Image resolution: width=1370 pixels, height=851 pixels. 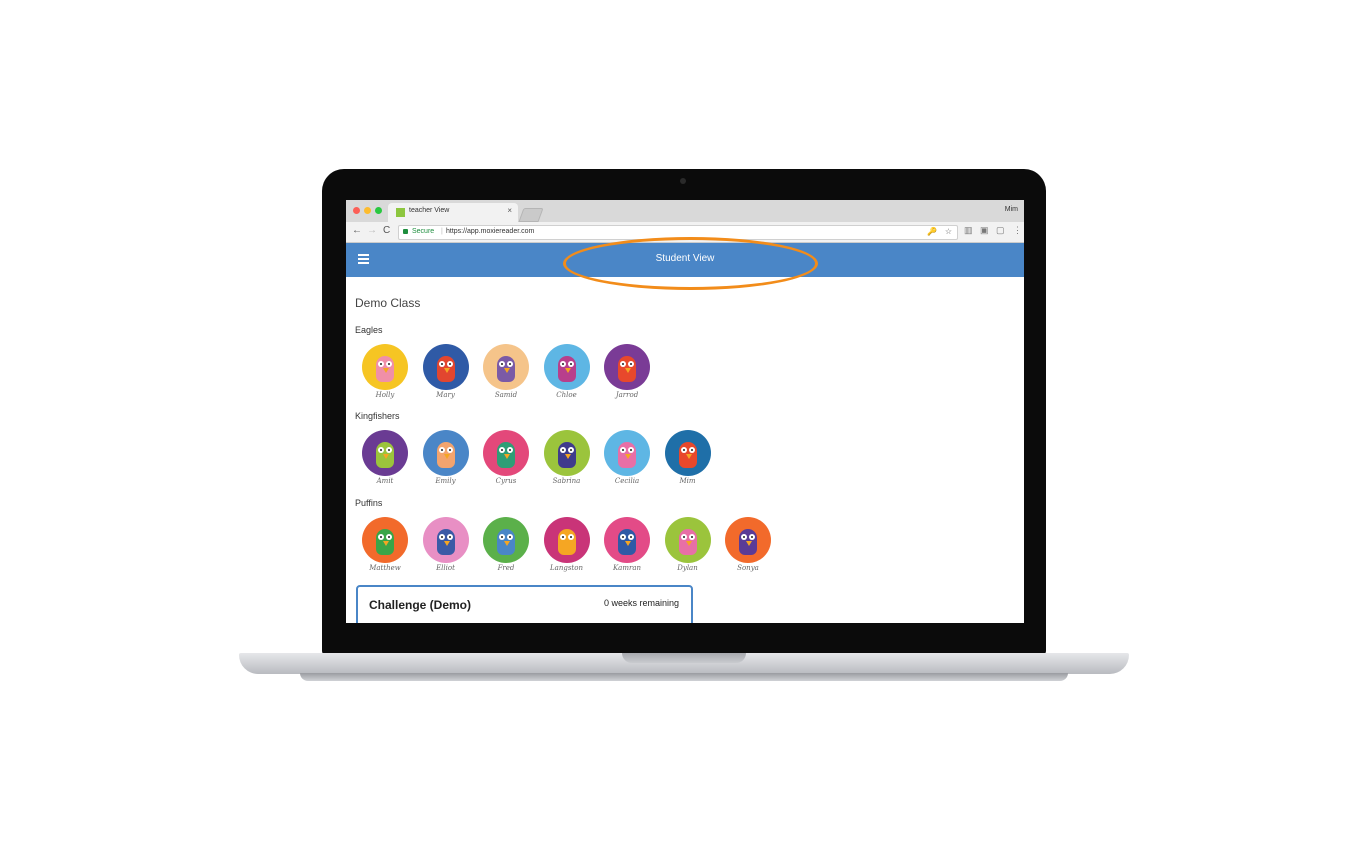 What do you see at coordinates (446, 568) in the screenshot?
I see `student-name: Elliot` at bounding box center [446, 568].